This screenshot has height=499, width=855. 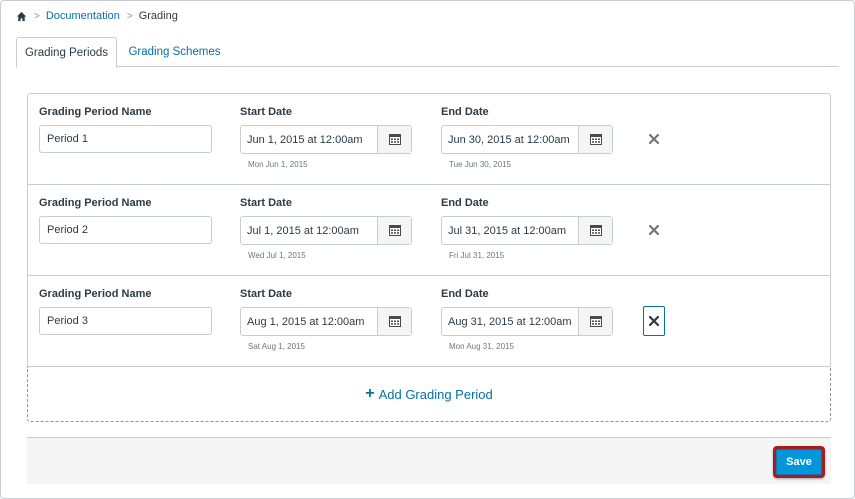 I want to click on add-grading-period-label: Add Grading Period, so click(x=435, y=394).